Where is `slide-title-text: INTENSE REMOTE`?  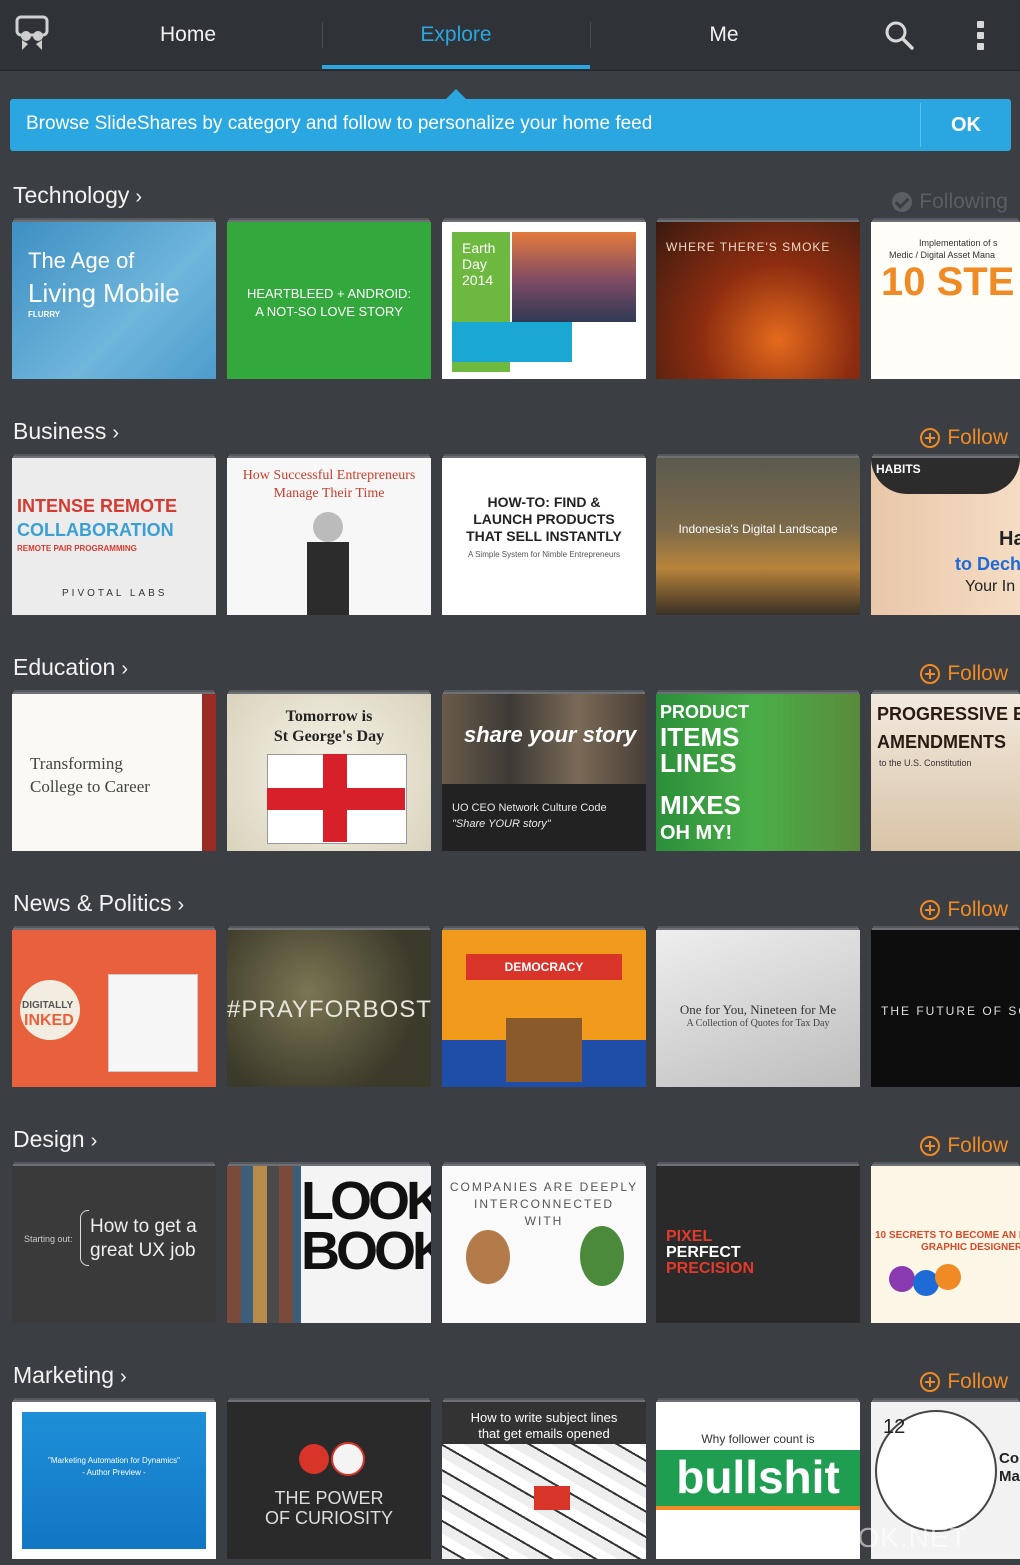
slide-title-text: INTENSE REMOTE is located at coordinates (97, 506).